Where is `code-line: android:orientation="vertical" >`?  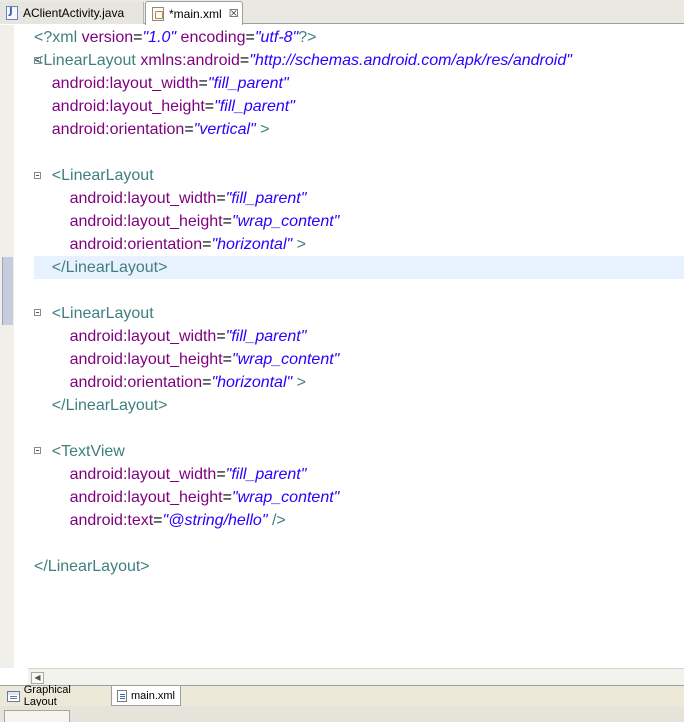 code-line: android:orientation="vertical" > is located at coordinates (152, 129).